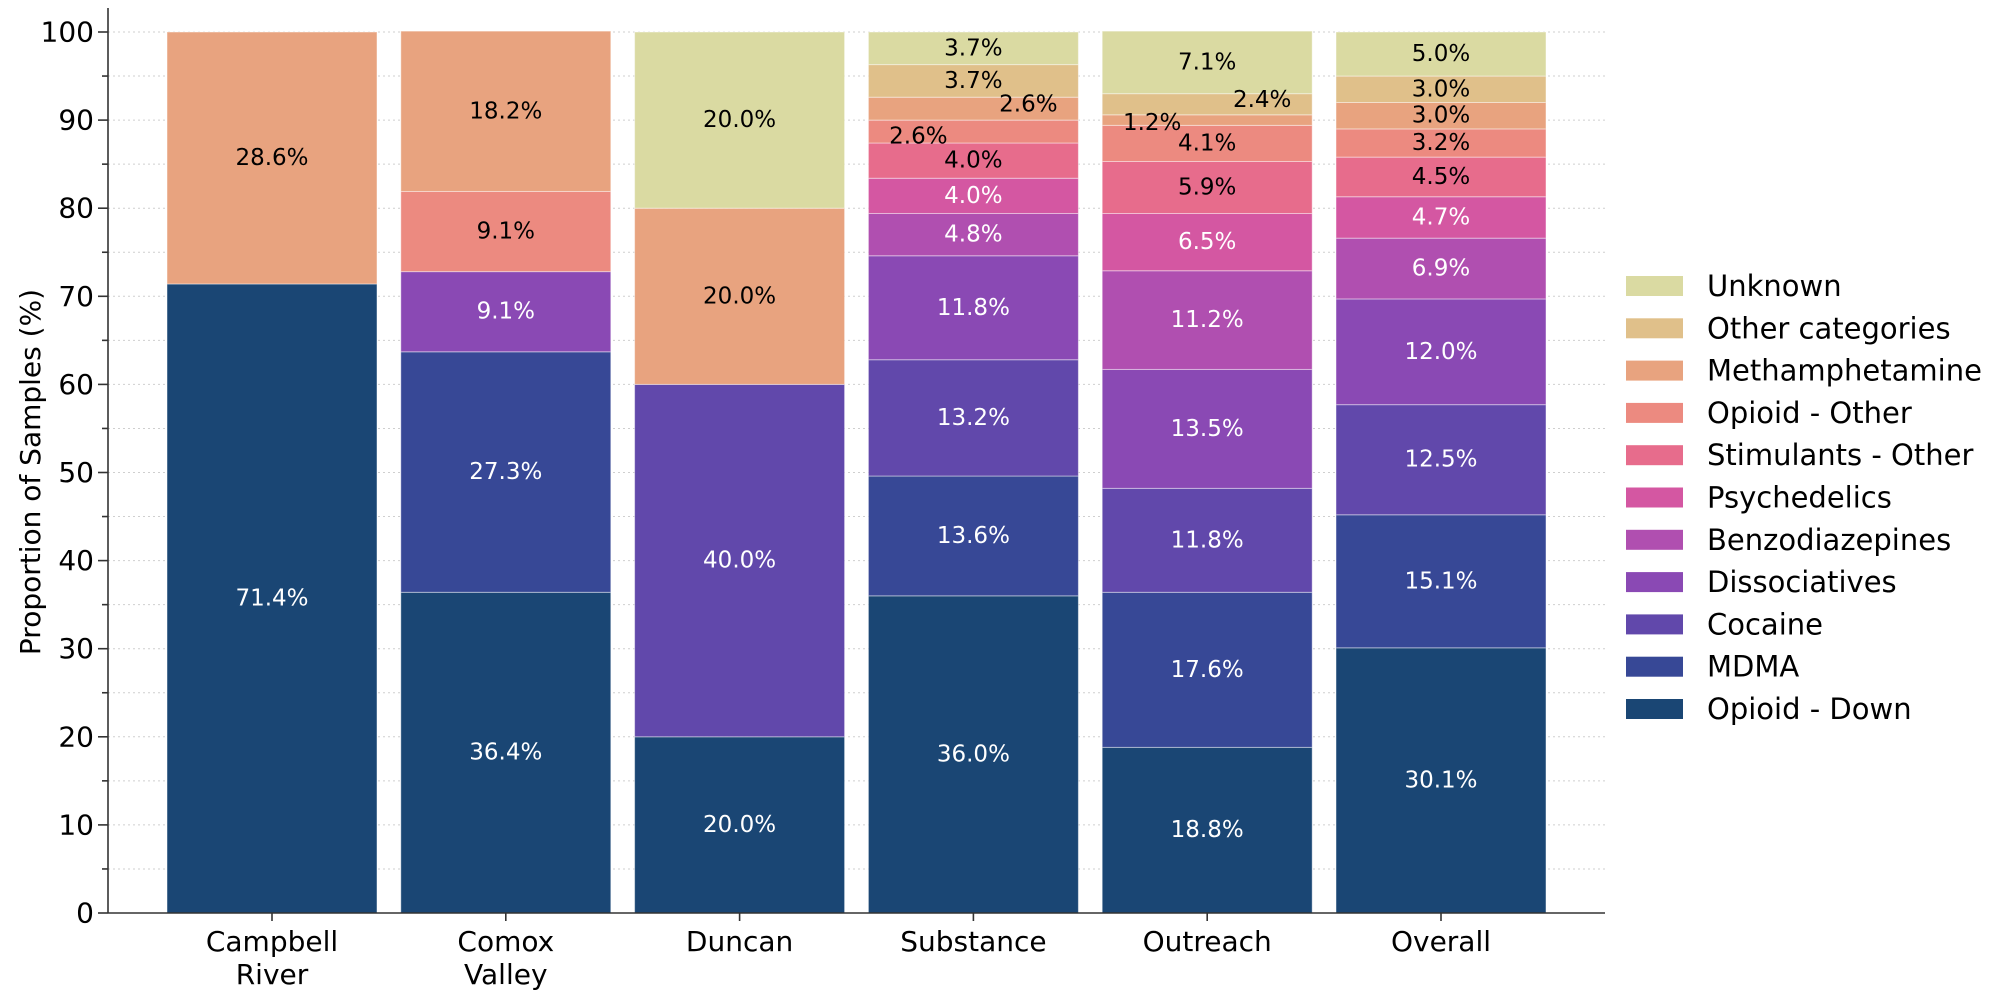 This screenshot has height=994, width=2000. Describe the element at coordinates (1840, 455) in the screenshot. I see `legend-label: Stimulants - Other` at that location.